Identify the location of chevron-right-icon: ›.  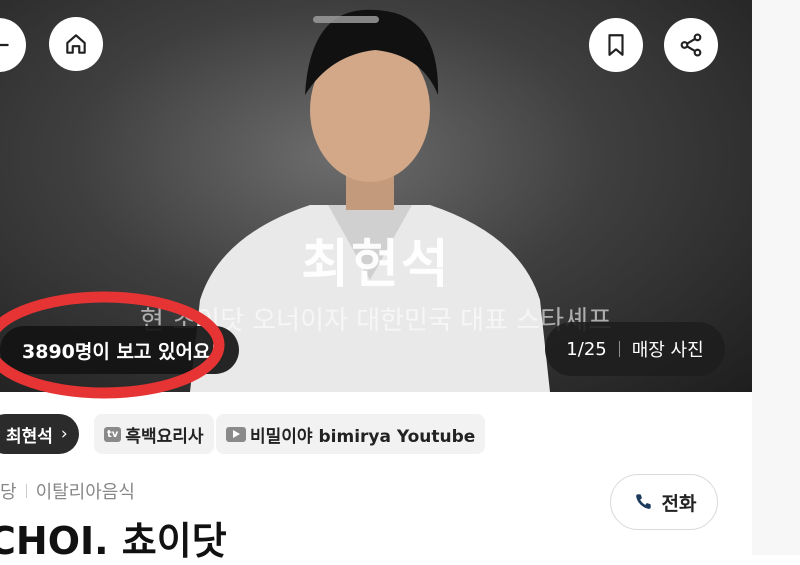
(64, 434).